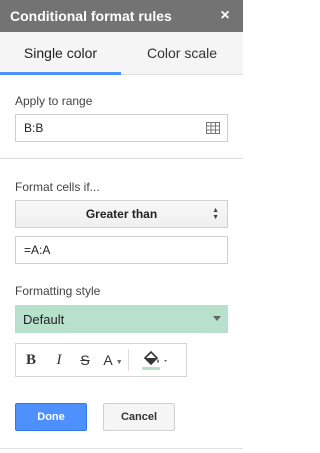 The image size is (320, 453). I want to click on bottom-divider, so click(121, 448).